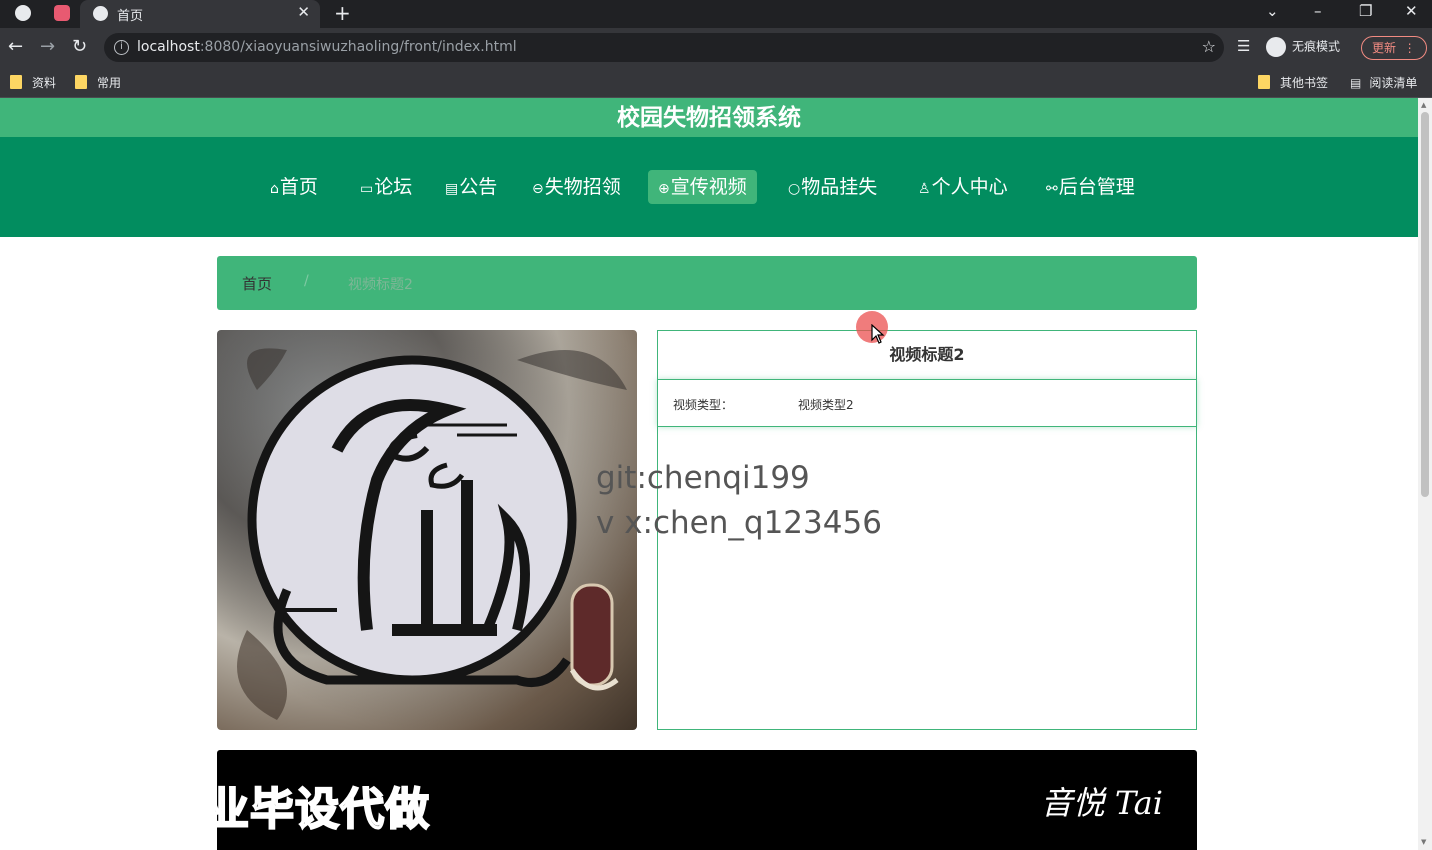 This screenshot has height=850, width=1432. Describe the element at coordinates (380, 285) in the screenshot. I see `breadcrumb-current: 视频标题2` at that location.